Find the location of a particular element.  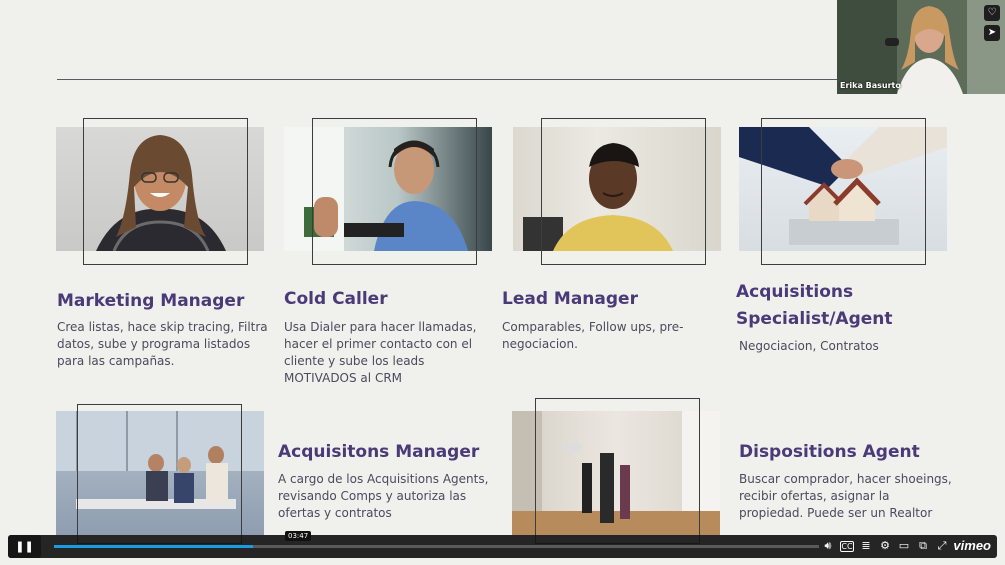

like-heart-icon: ♡ is located at coordinates (992, 13).